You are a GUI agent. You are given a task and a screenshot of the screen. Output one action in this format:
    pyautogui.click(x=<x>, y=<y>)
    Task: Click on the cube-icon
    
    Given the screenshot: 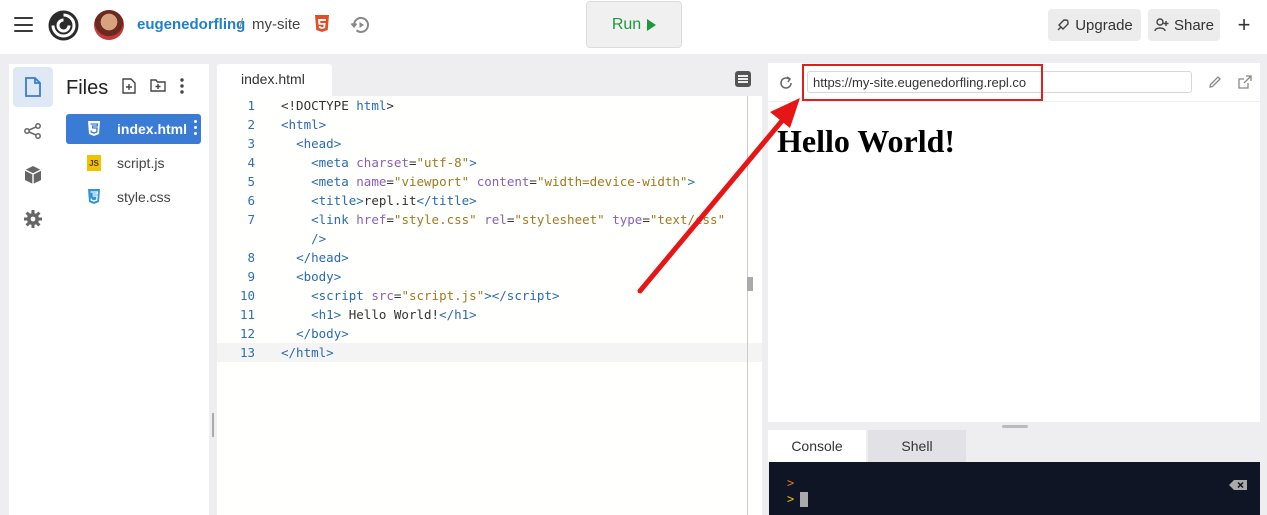 What is the action you would take?
    pyautogui.click(x=33, y=175)
    